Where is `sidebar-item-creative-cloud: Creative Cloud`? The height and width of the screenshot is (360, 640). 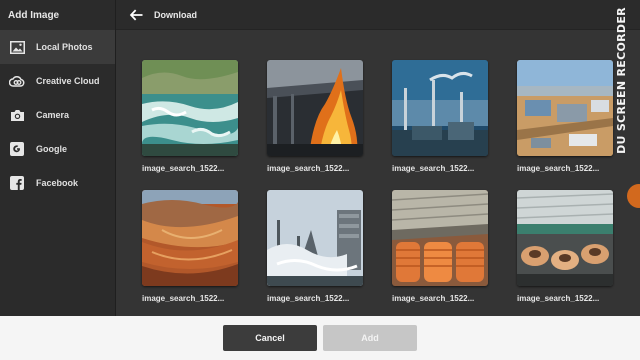
sidebar-item-creative-cloud: Creative Cloud is located at coordinates (57, 81).